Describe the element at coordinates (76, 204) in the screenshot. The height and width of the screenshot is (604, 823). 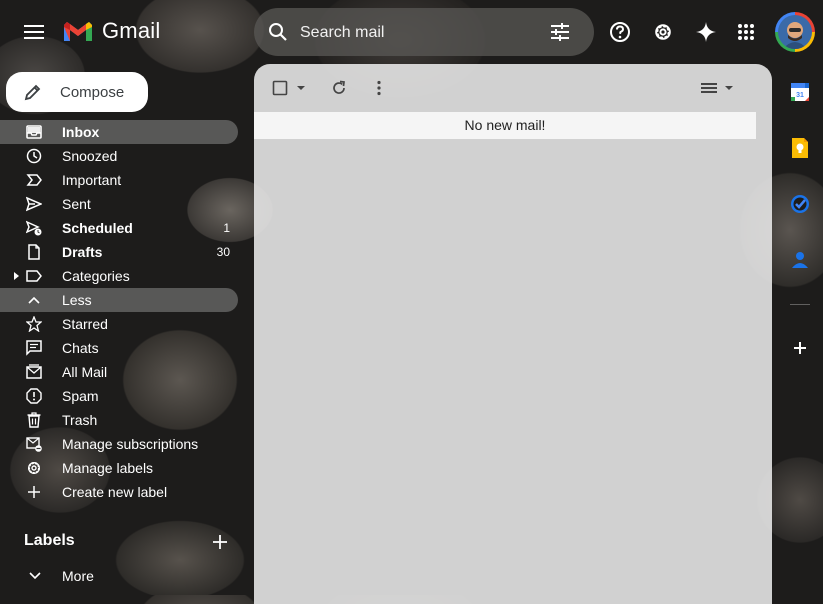
I see `nav-label: Sent` at that location.